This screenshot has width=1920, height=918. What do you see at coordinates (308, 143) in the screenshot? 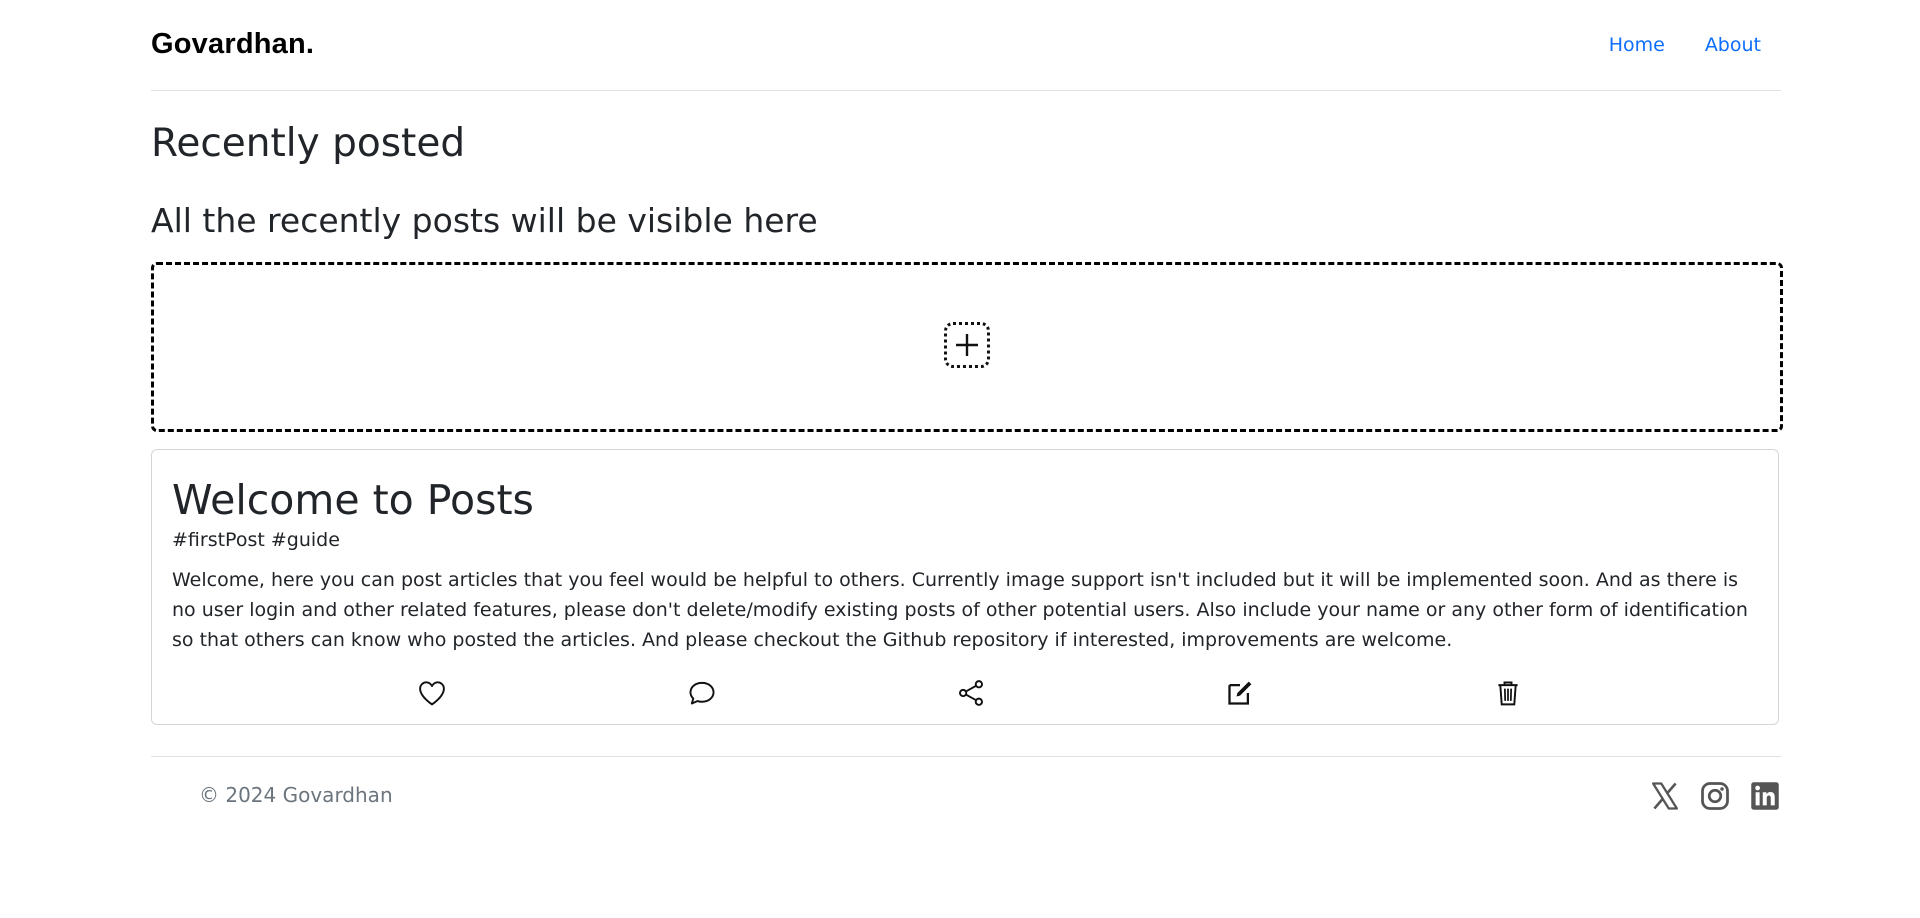
I see `page-title: Recently posted` at bounding box center [308, 143].